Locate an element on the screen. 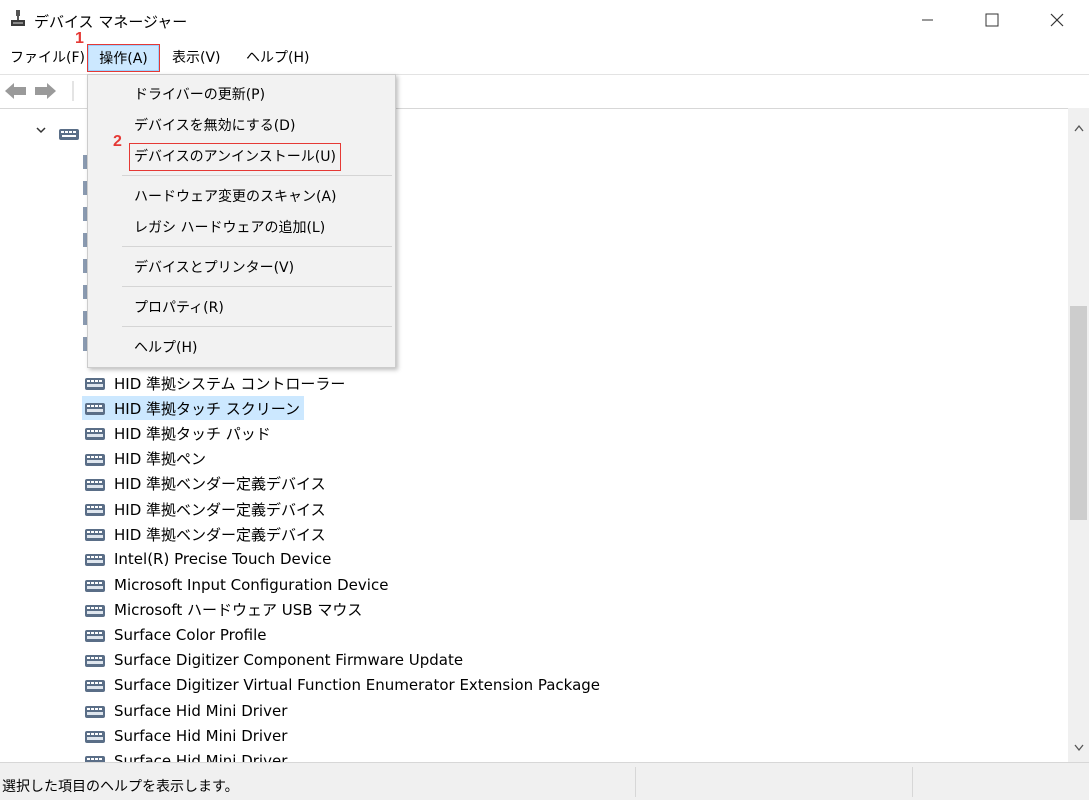 This screenshot has width=1089, height=800. scroll-down-button is located at coordinates (1078, 748).